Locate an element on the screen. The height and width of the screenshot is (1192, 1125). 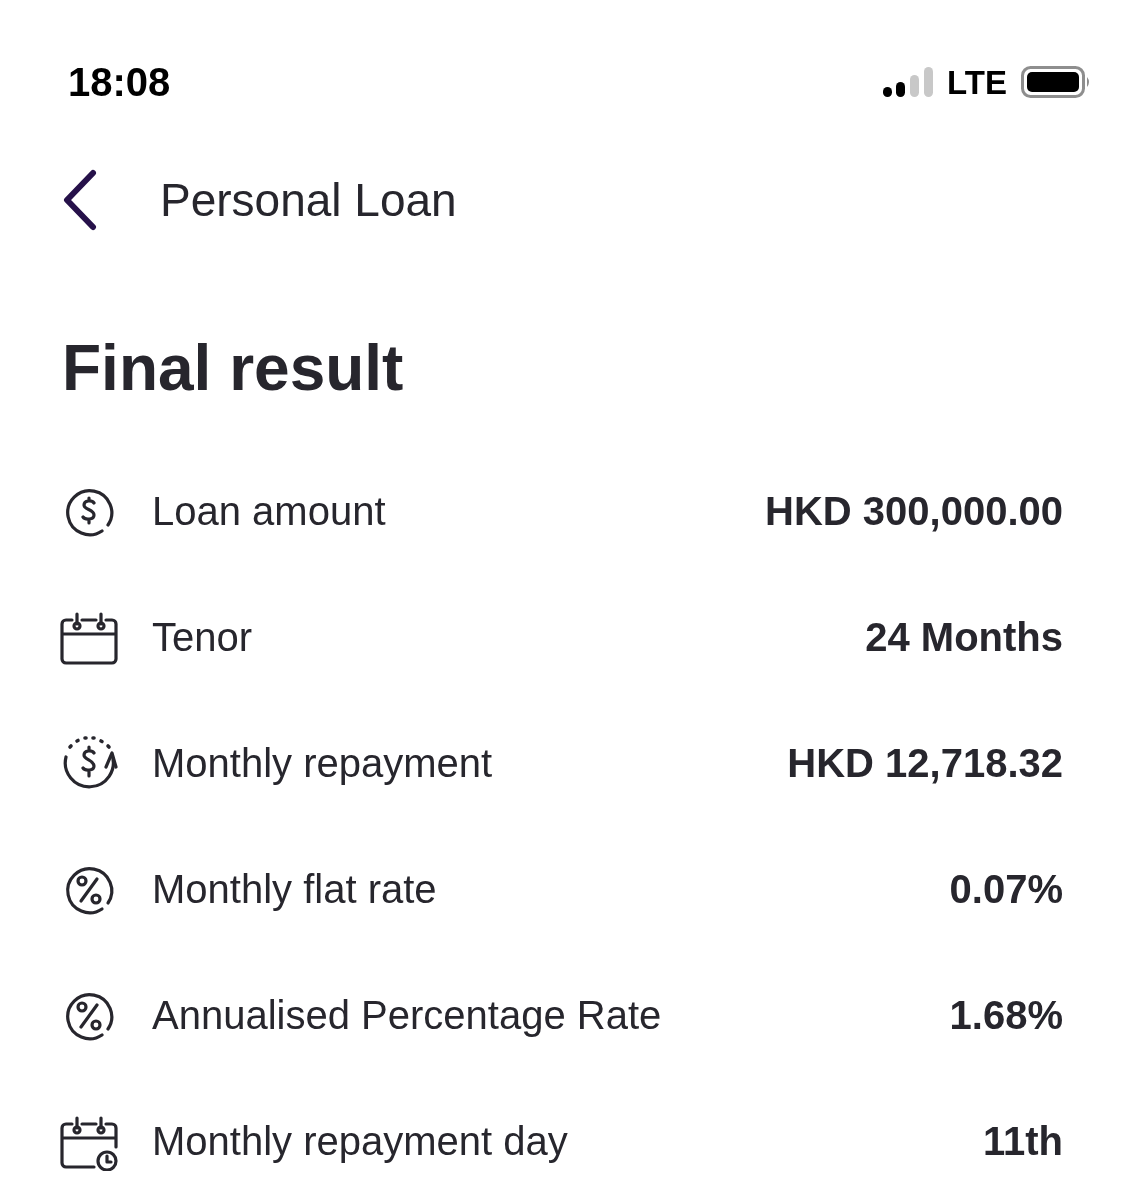
row-value: HKD 300,000.00 is located at coordinates (914, 511).